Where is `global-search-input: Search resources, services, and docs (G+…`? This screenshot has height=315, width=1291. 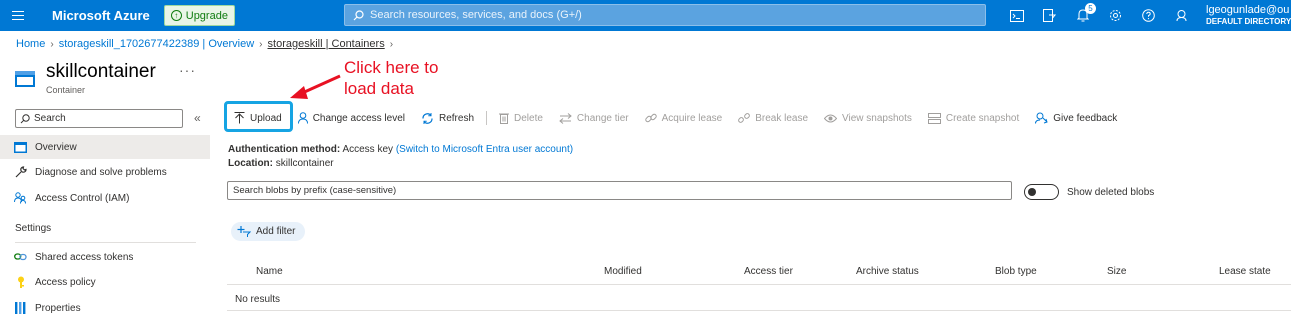 global-search-input: Search resources, services, and docs (G+… is located at coordinates (665, 15).